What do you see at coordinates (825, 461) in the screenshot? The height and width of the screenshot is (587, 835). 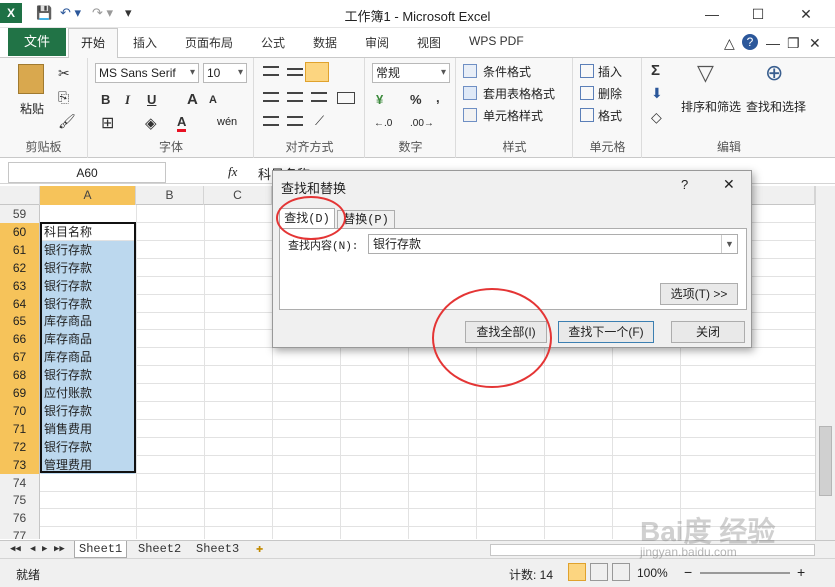 I see `vertical-scroll-thumb` at bounding box center [825, 461].